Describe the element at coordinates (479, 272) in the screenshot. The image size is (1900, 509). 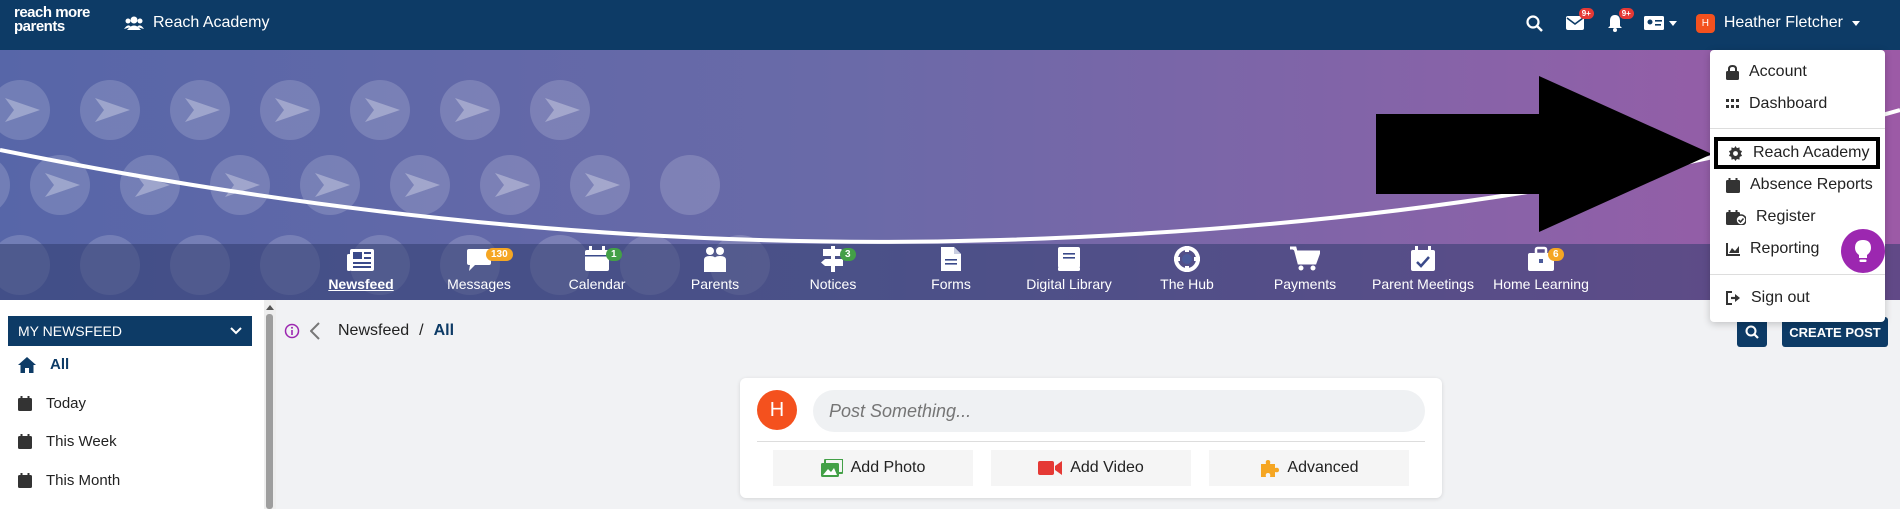
I see `nav-messages: 130 Messages` at that location.